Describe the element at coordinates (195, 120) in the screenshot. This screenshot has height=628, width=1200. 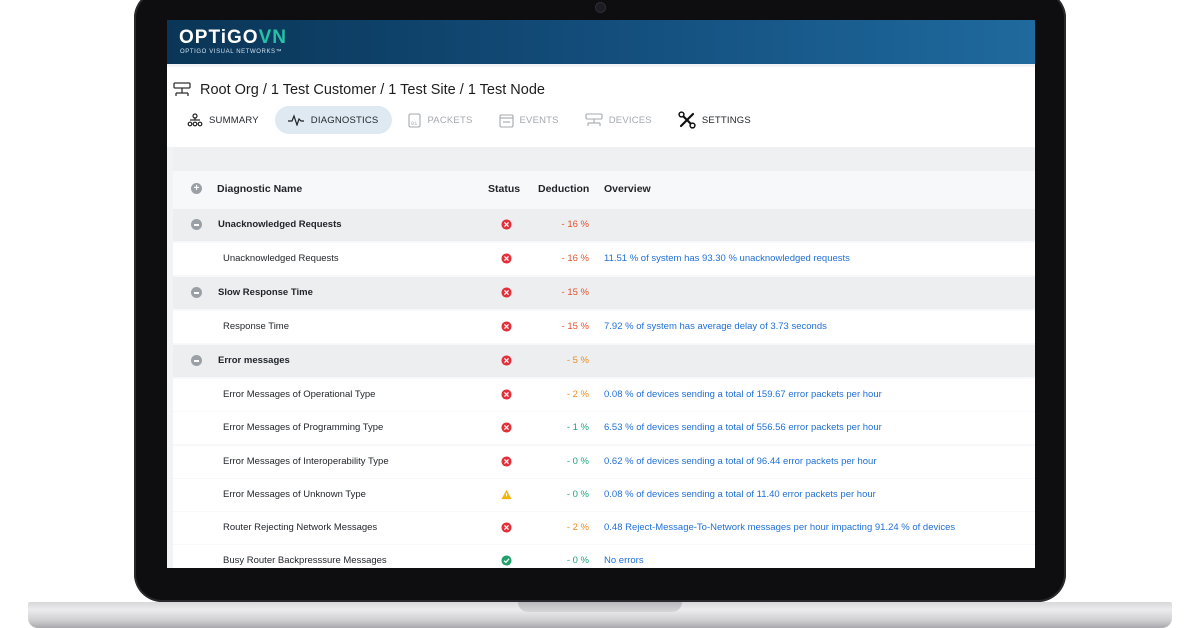
I see `hierarchy-icon` at that location.